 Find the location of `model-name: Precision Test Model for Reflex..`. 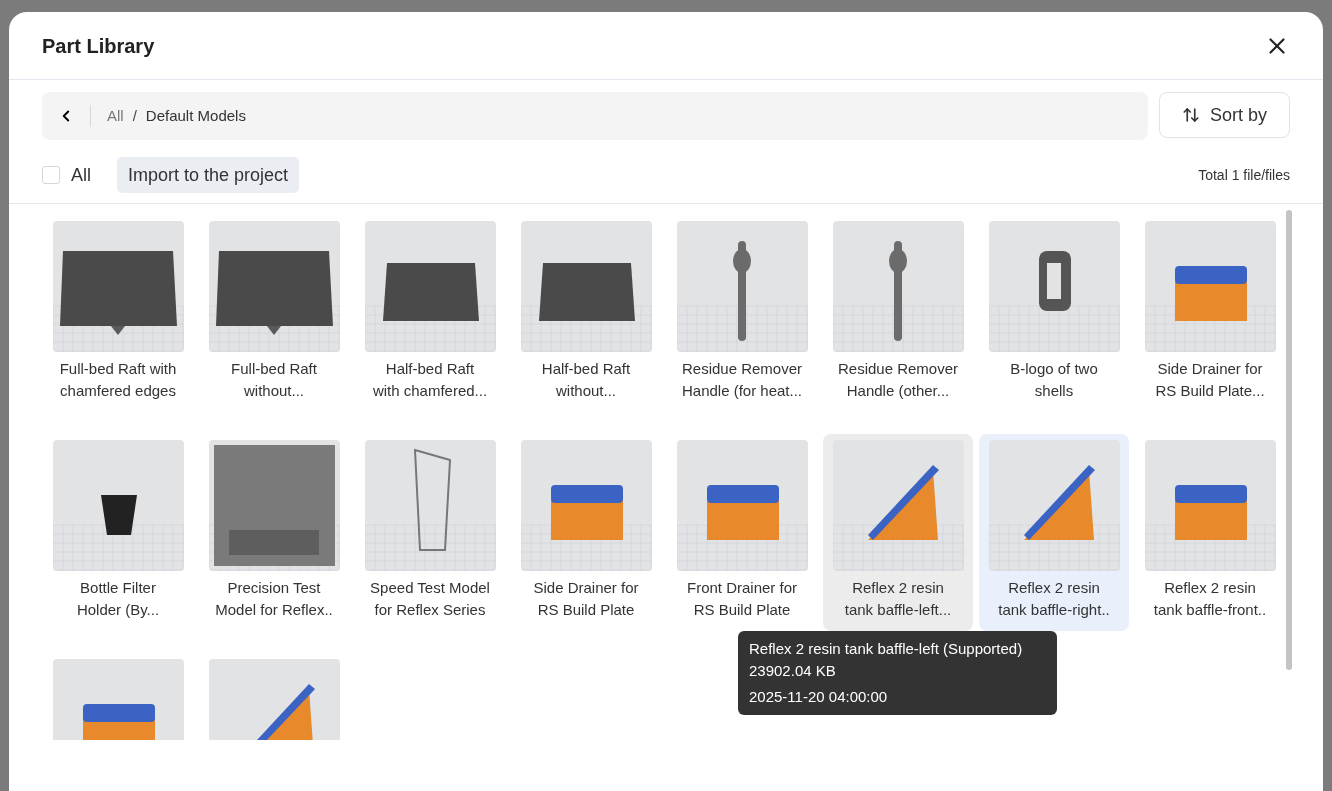

model-name: Precision Test Model for Reflex.. is located at coordinates (274, 599).